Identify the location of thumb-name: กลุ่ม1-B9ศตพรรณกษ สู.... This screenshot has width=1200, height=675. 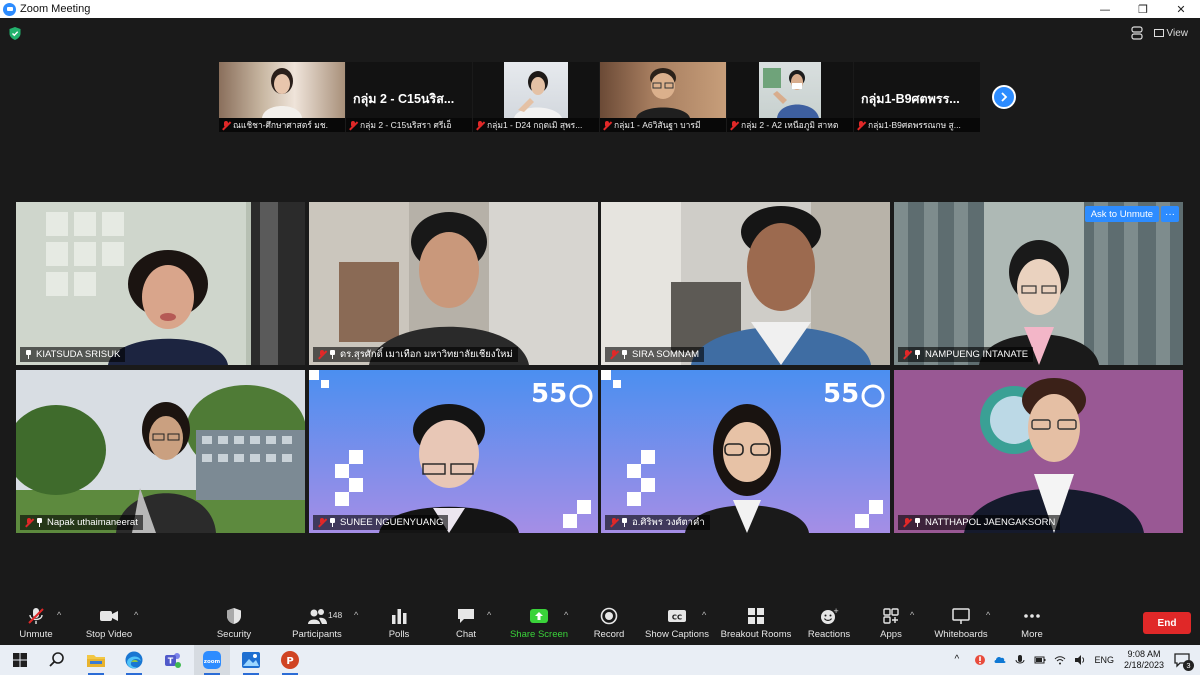
(917, 125).